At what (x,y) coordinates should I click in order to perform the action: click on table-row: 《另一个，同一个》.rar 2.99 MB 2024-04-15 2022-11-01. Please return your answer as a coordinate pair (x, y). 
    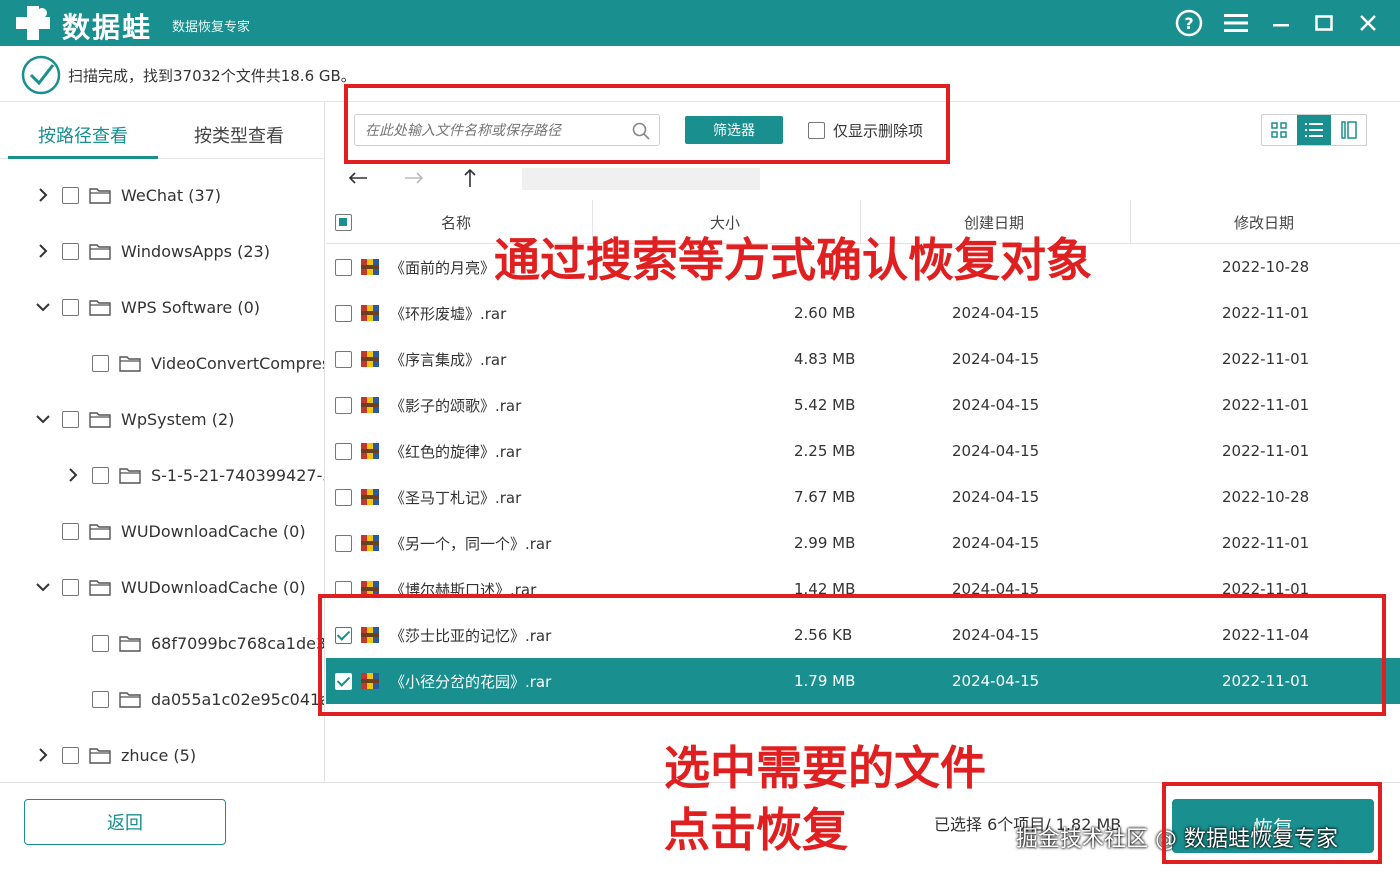
    Looking at the image, I should click on (863, 543).